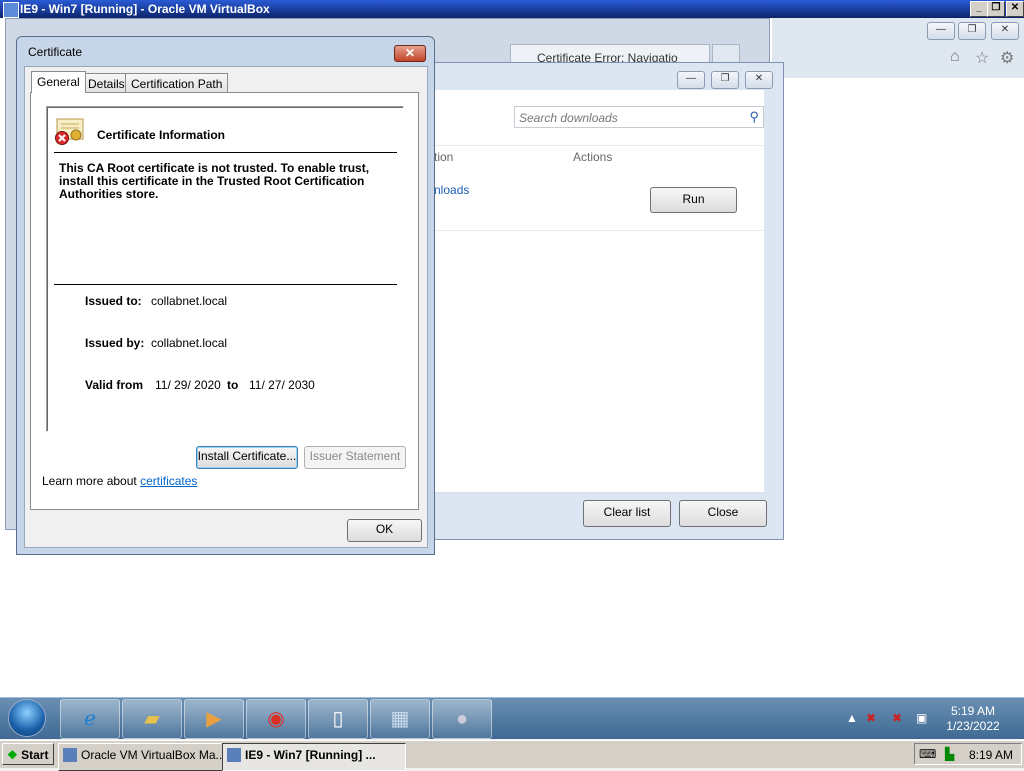  I want to click on column-header-name: tion, so click(443, 157).